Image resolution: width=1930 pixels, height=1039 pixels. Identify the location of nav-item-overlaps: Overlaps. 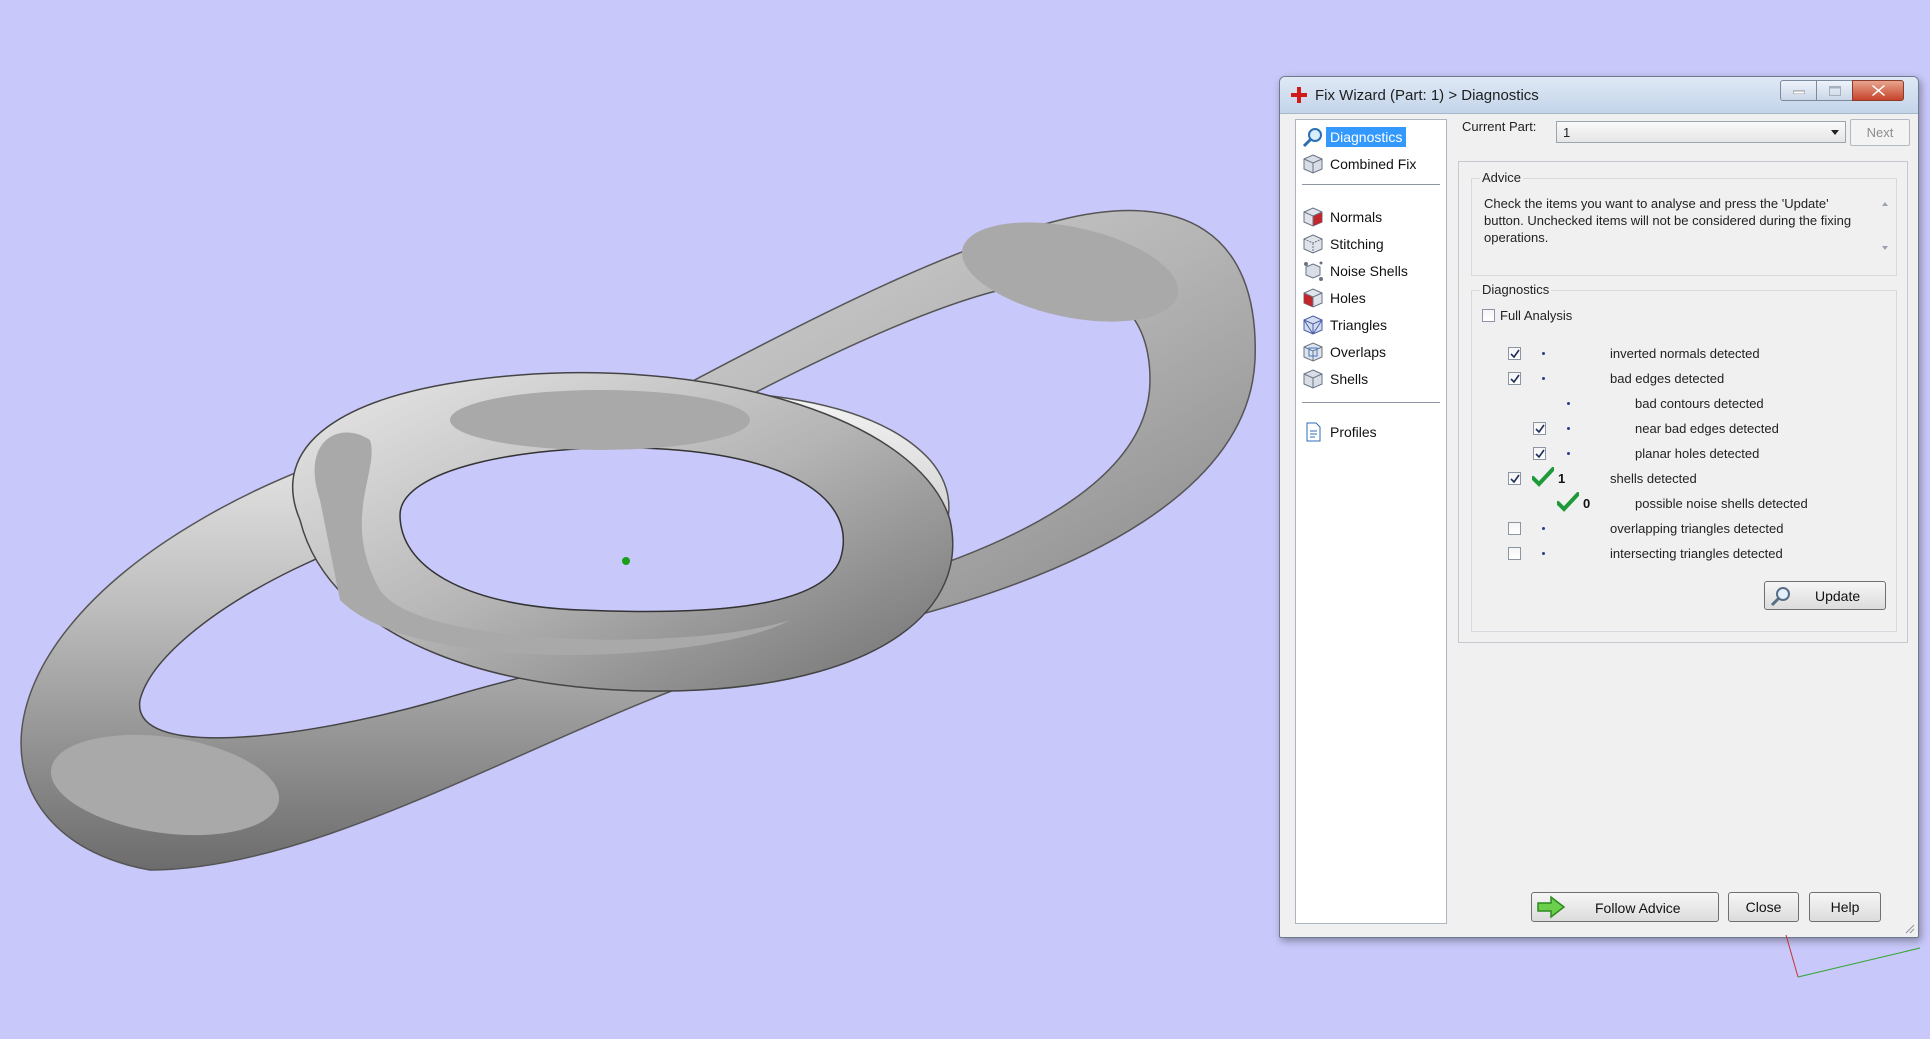
(1371, 352).